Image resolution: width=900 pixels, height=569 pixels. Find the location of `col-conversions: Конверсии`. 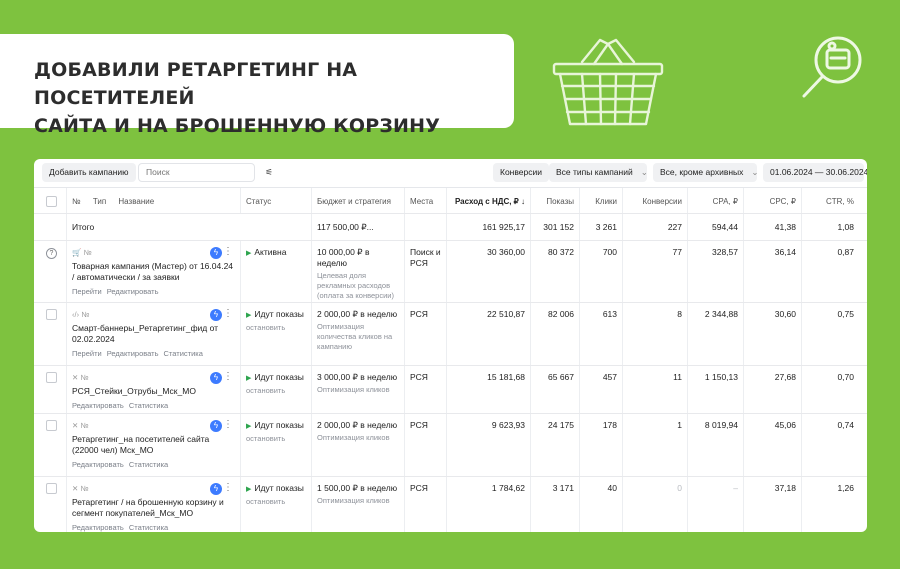

col-conversions: Конверсии is located at coordinates (655, 200).